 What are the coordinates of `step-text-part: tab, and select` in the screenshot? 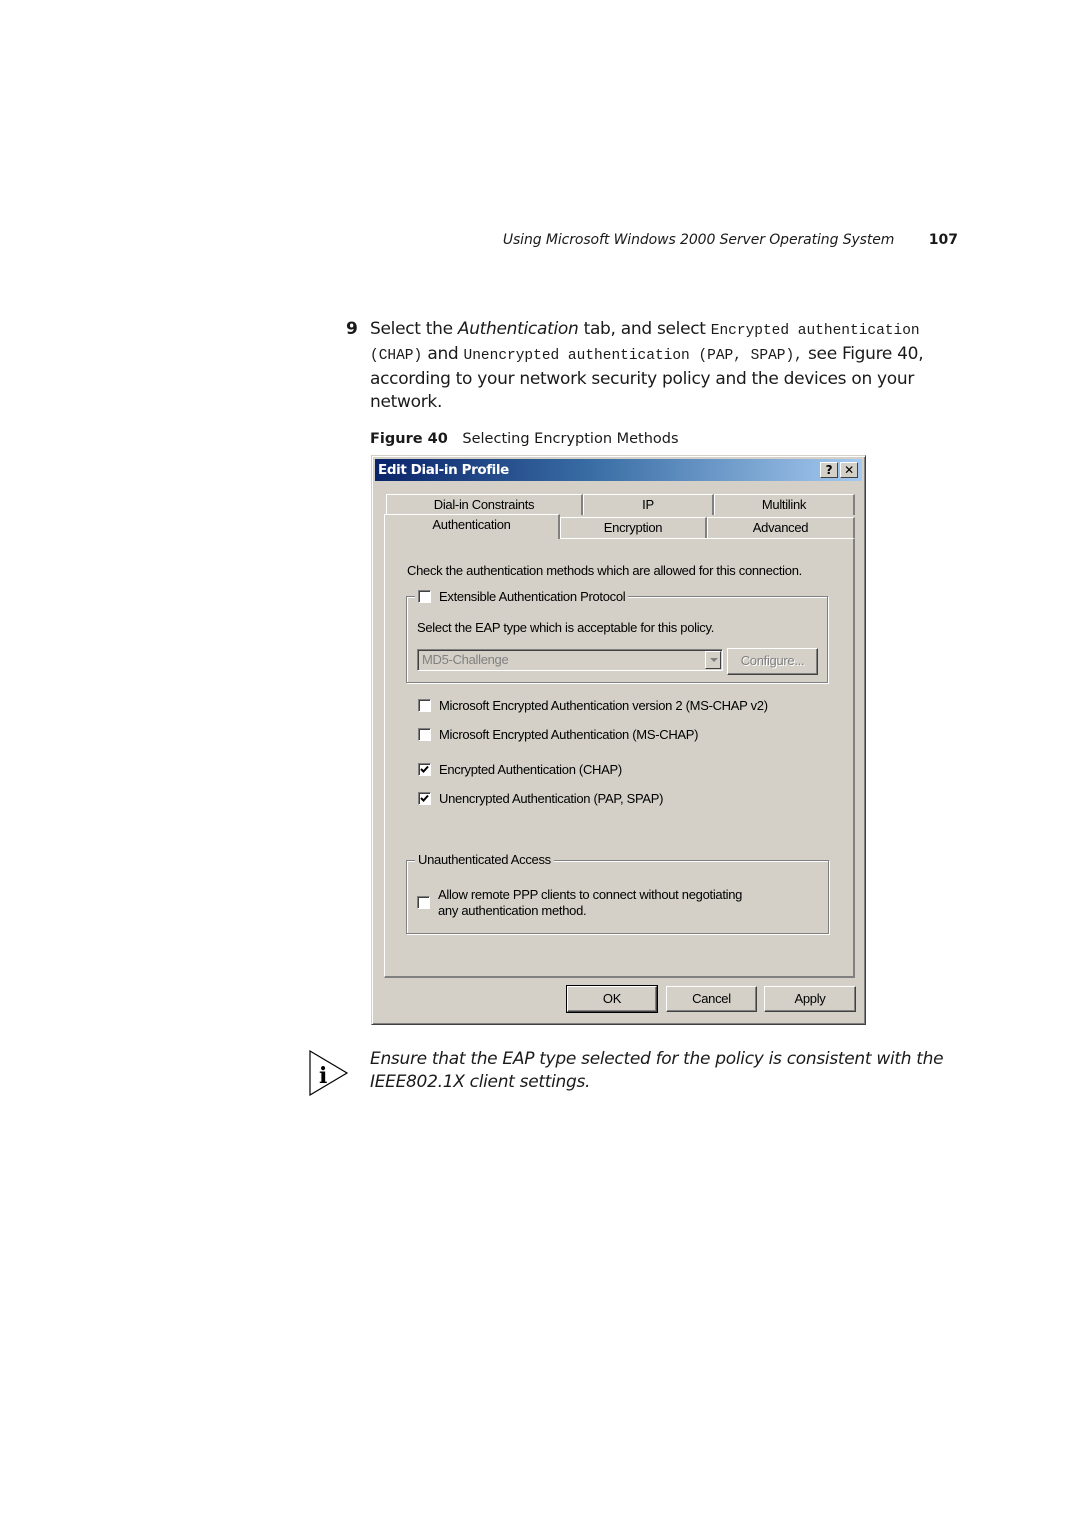 It's located at (644, 329).